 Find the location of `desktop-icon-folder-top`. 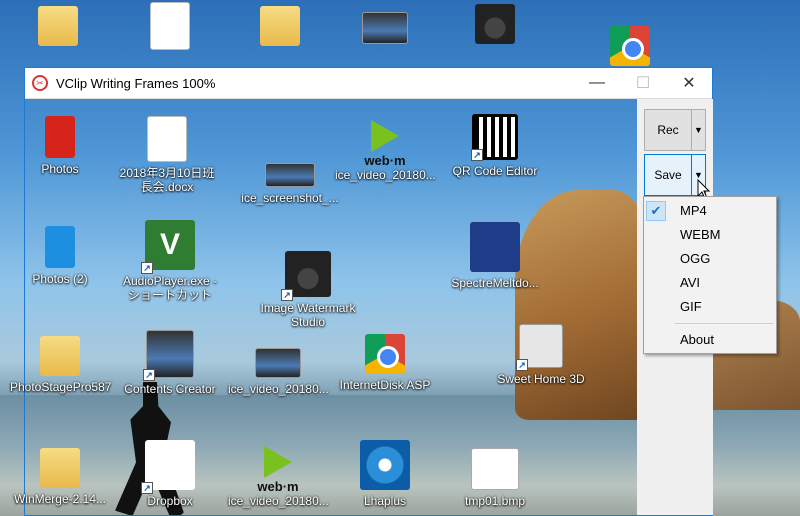

desktop-icon-folder-top is located at coordinates (58, 28).